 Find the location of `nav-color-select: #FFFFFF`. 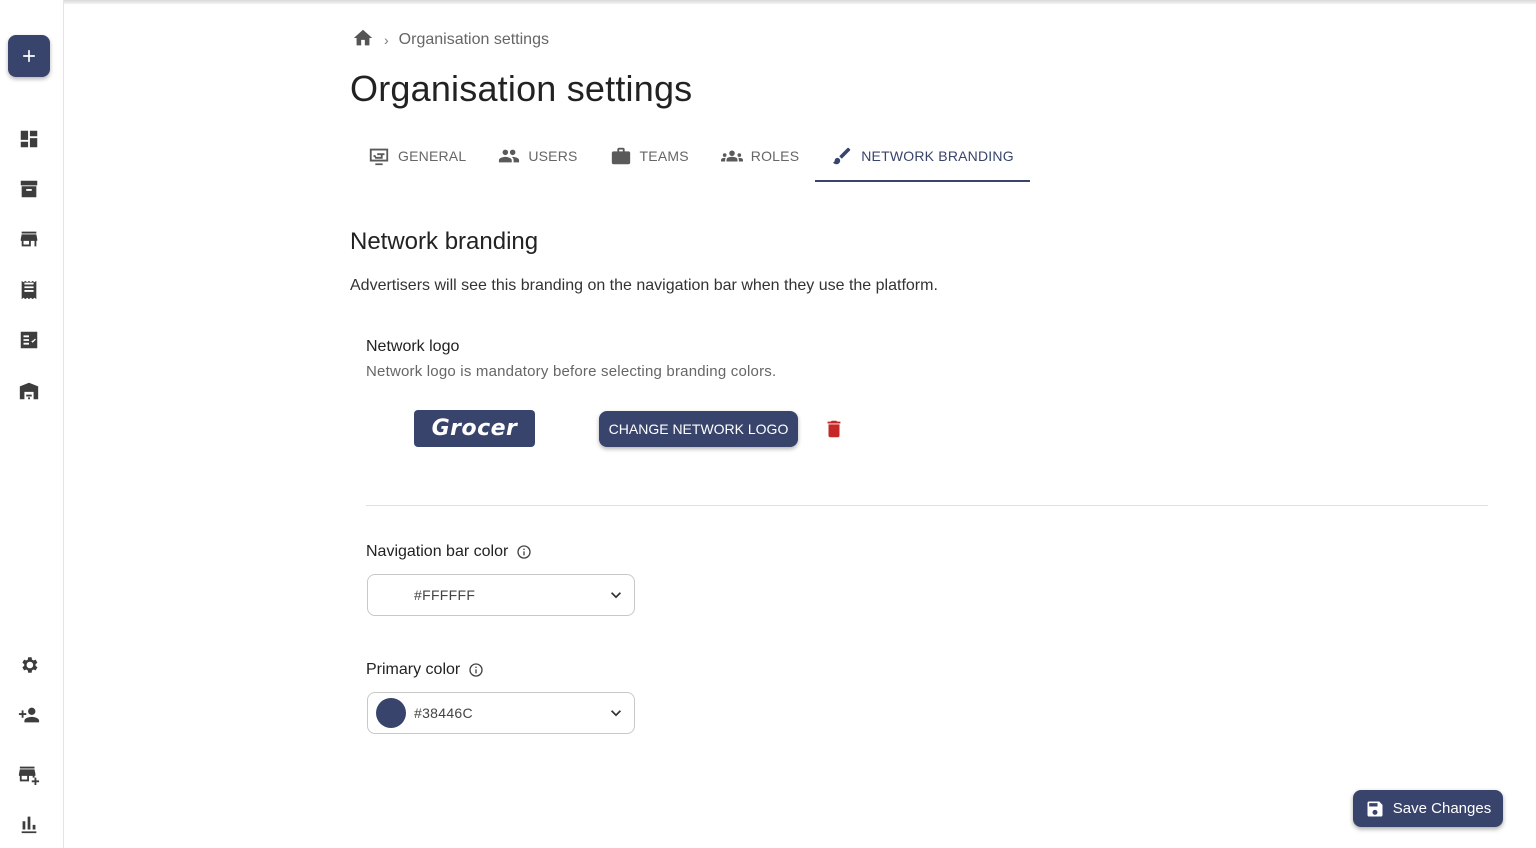

nav-color-select: #FFFFFF is located at coordinates (501, 595).